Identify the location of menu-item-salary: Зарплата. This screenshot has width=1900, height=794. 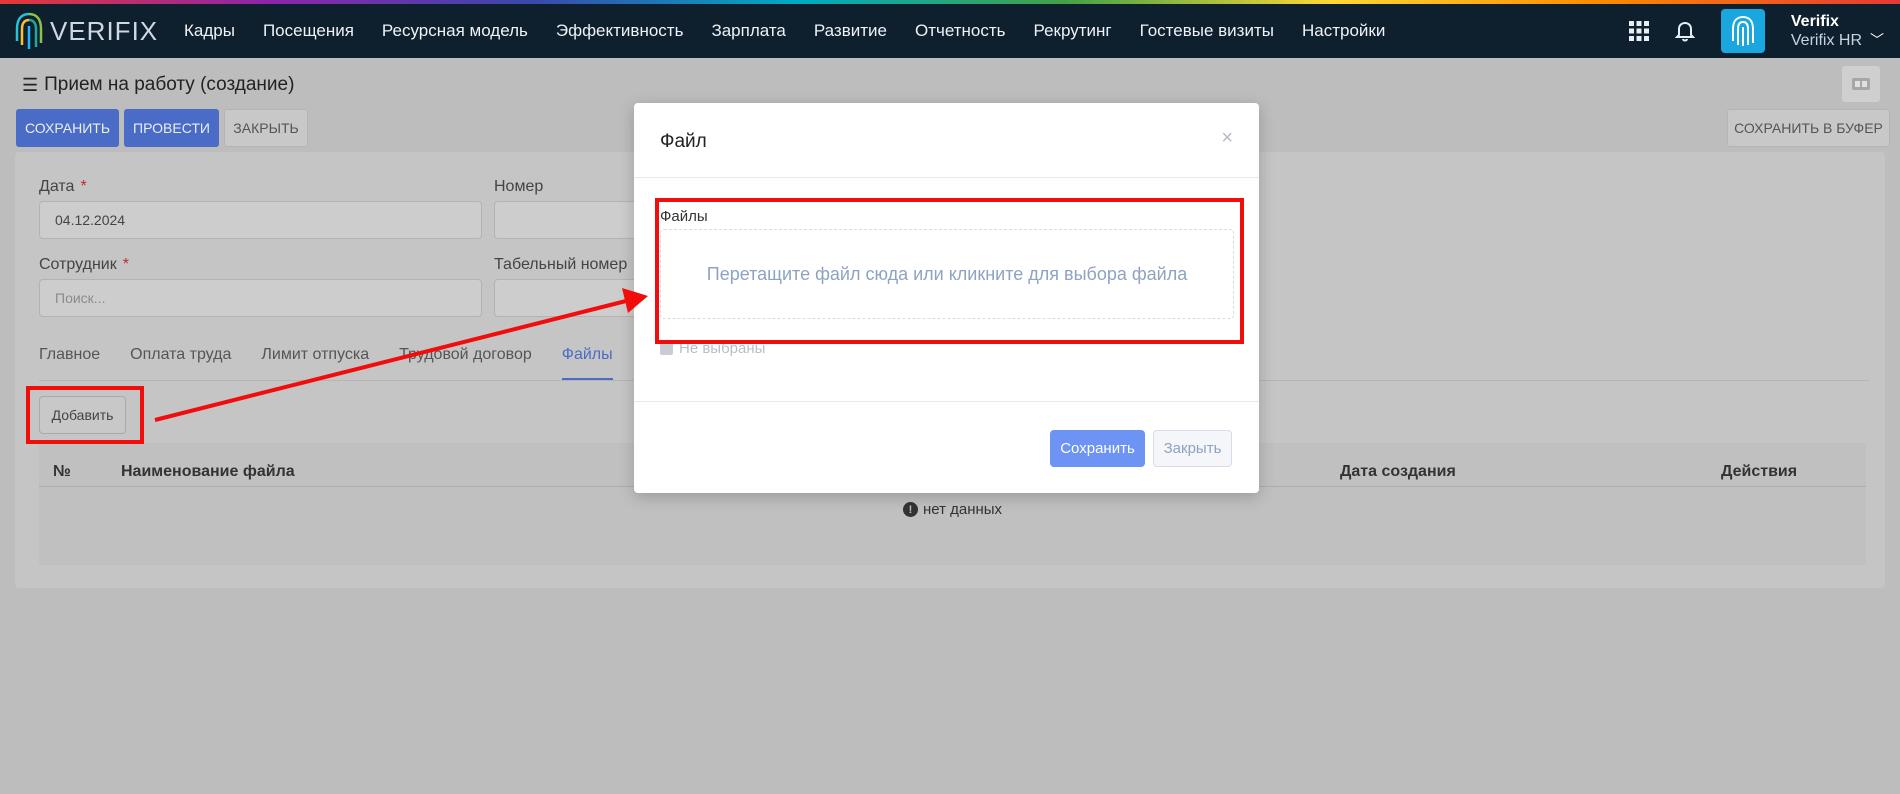
(748, 31).